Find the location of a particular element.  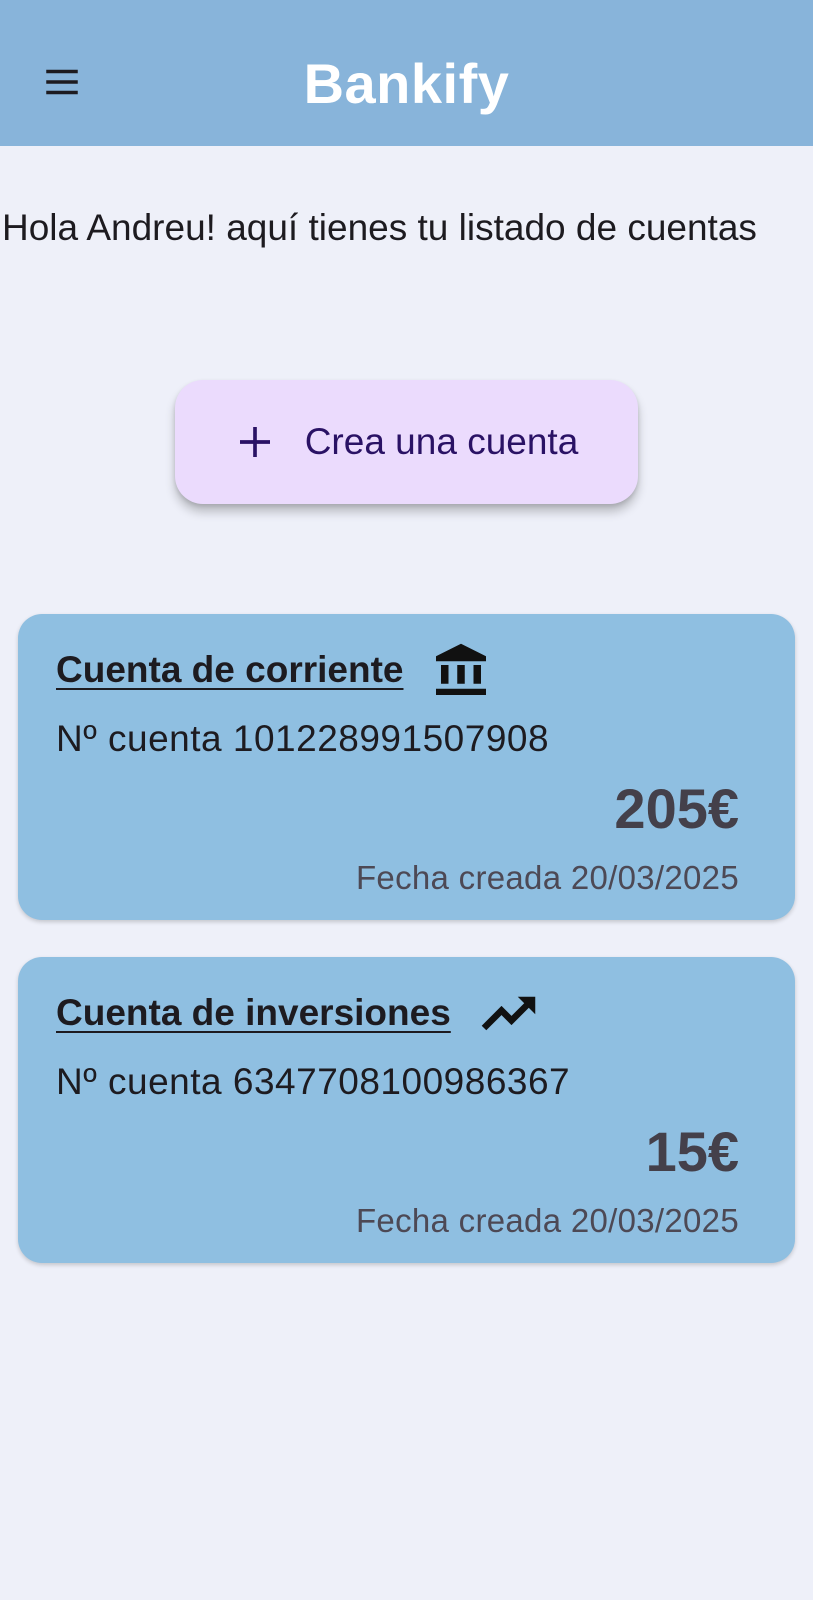

app-bar: Bankify is located at coordinates (406, 73).